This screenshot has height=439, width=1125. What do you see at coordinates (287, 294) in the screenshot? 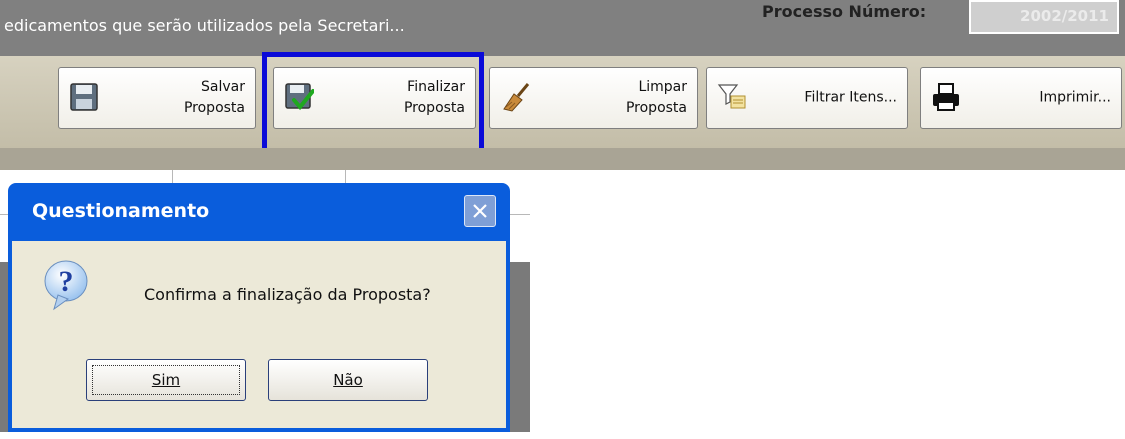
I see `dialog-message: Confirma a finalização da Proposta?` at bounding box center [287, 294].